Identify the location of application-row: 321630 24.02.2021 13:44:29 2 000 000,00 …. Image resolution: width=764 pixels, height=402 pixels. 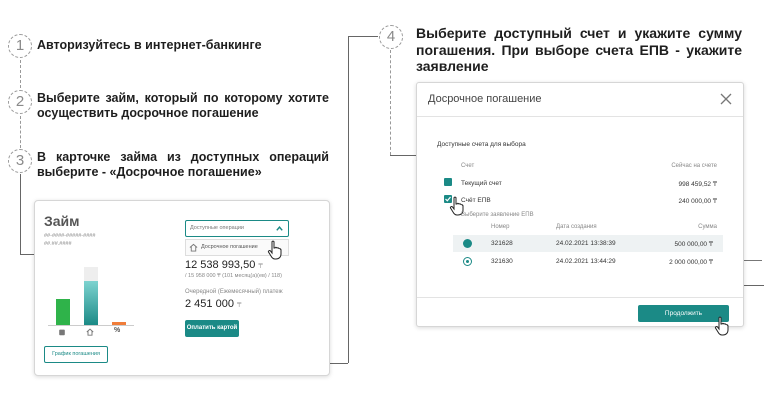
(588, 261).